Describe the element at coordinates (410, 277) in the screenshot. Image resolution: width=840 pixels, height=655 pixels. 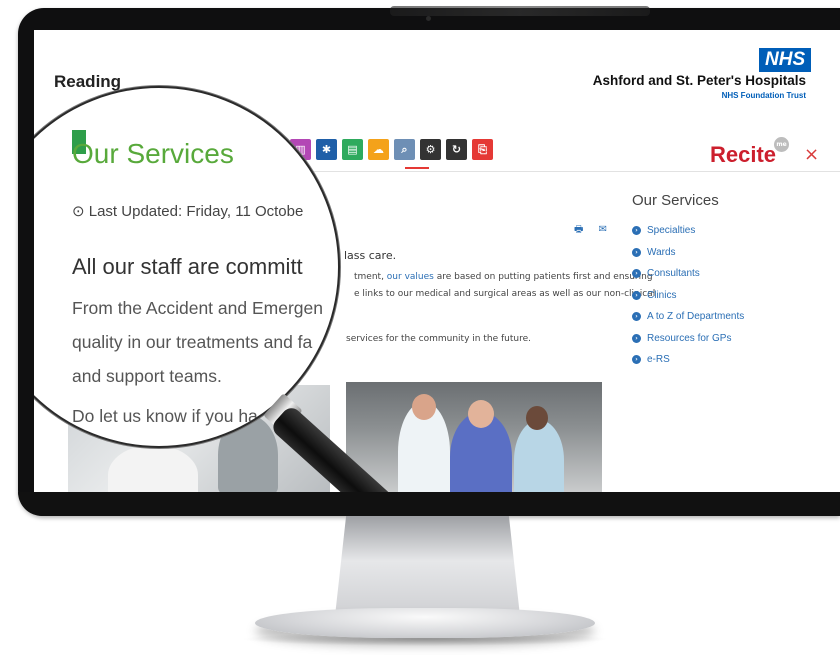
I see `our-values-link: our values` at that location.